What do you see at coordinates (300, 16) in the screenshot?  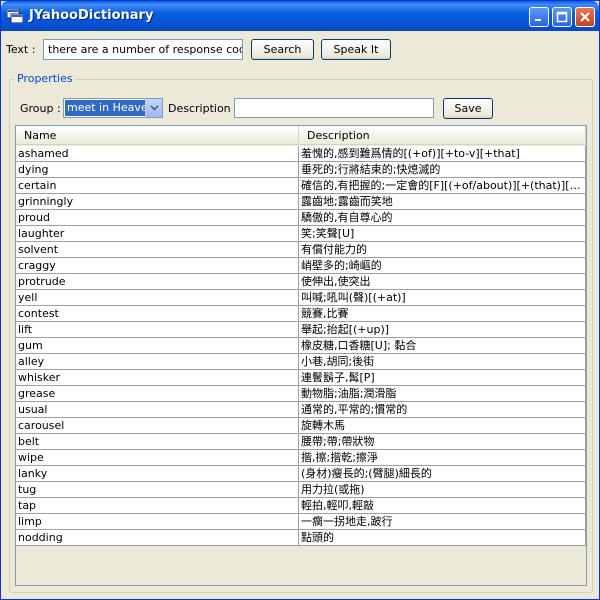 I see `title-bar: JYahooDictionary` at bounding box center [300, 16].